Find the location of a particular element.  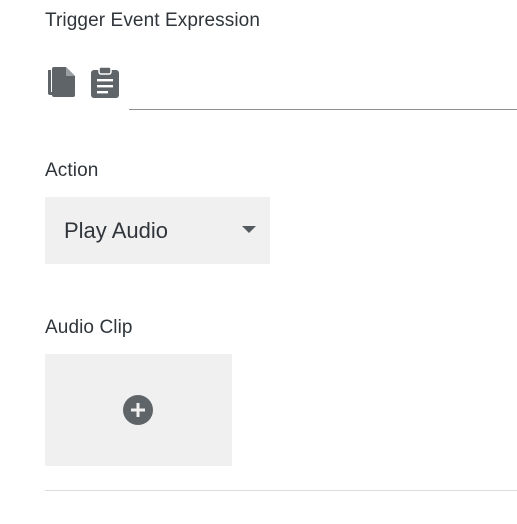

clipboard-icon is located at coordinates (105, 82).